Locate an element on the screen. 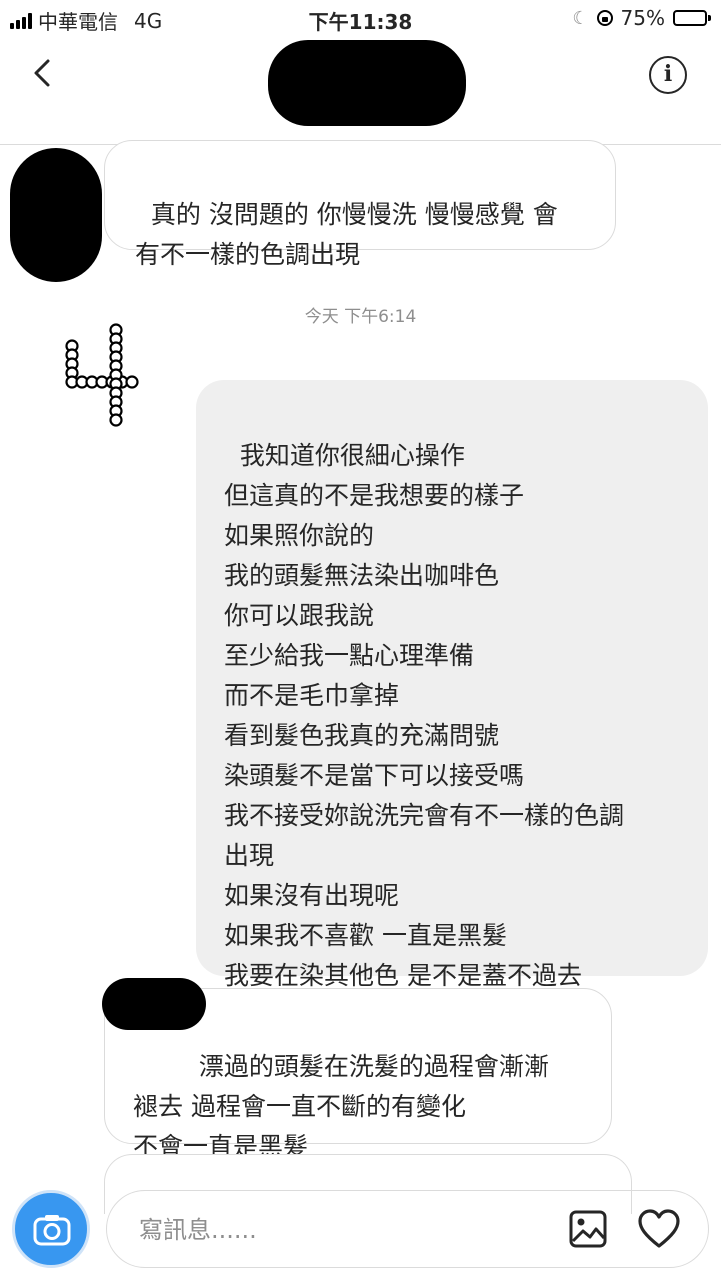  message-composer is located at coordinates (360, 1230).